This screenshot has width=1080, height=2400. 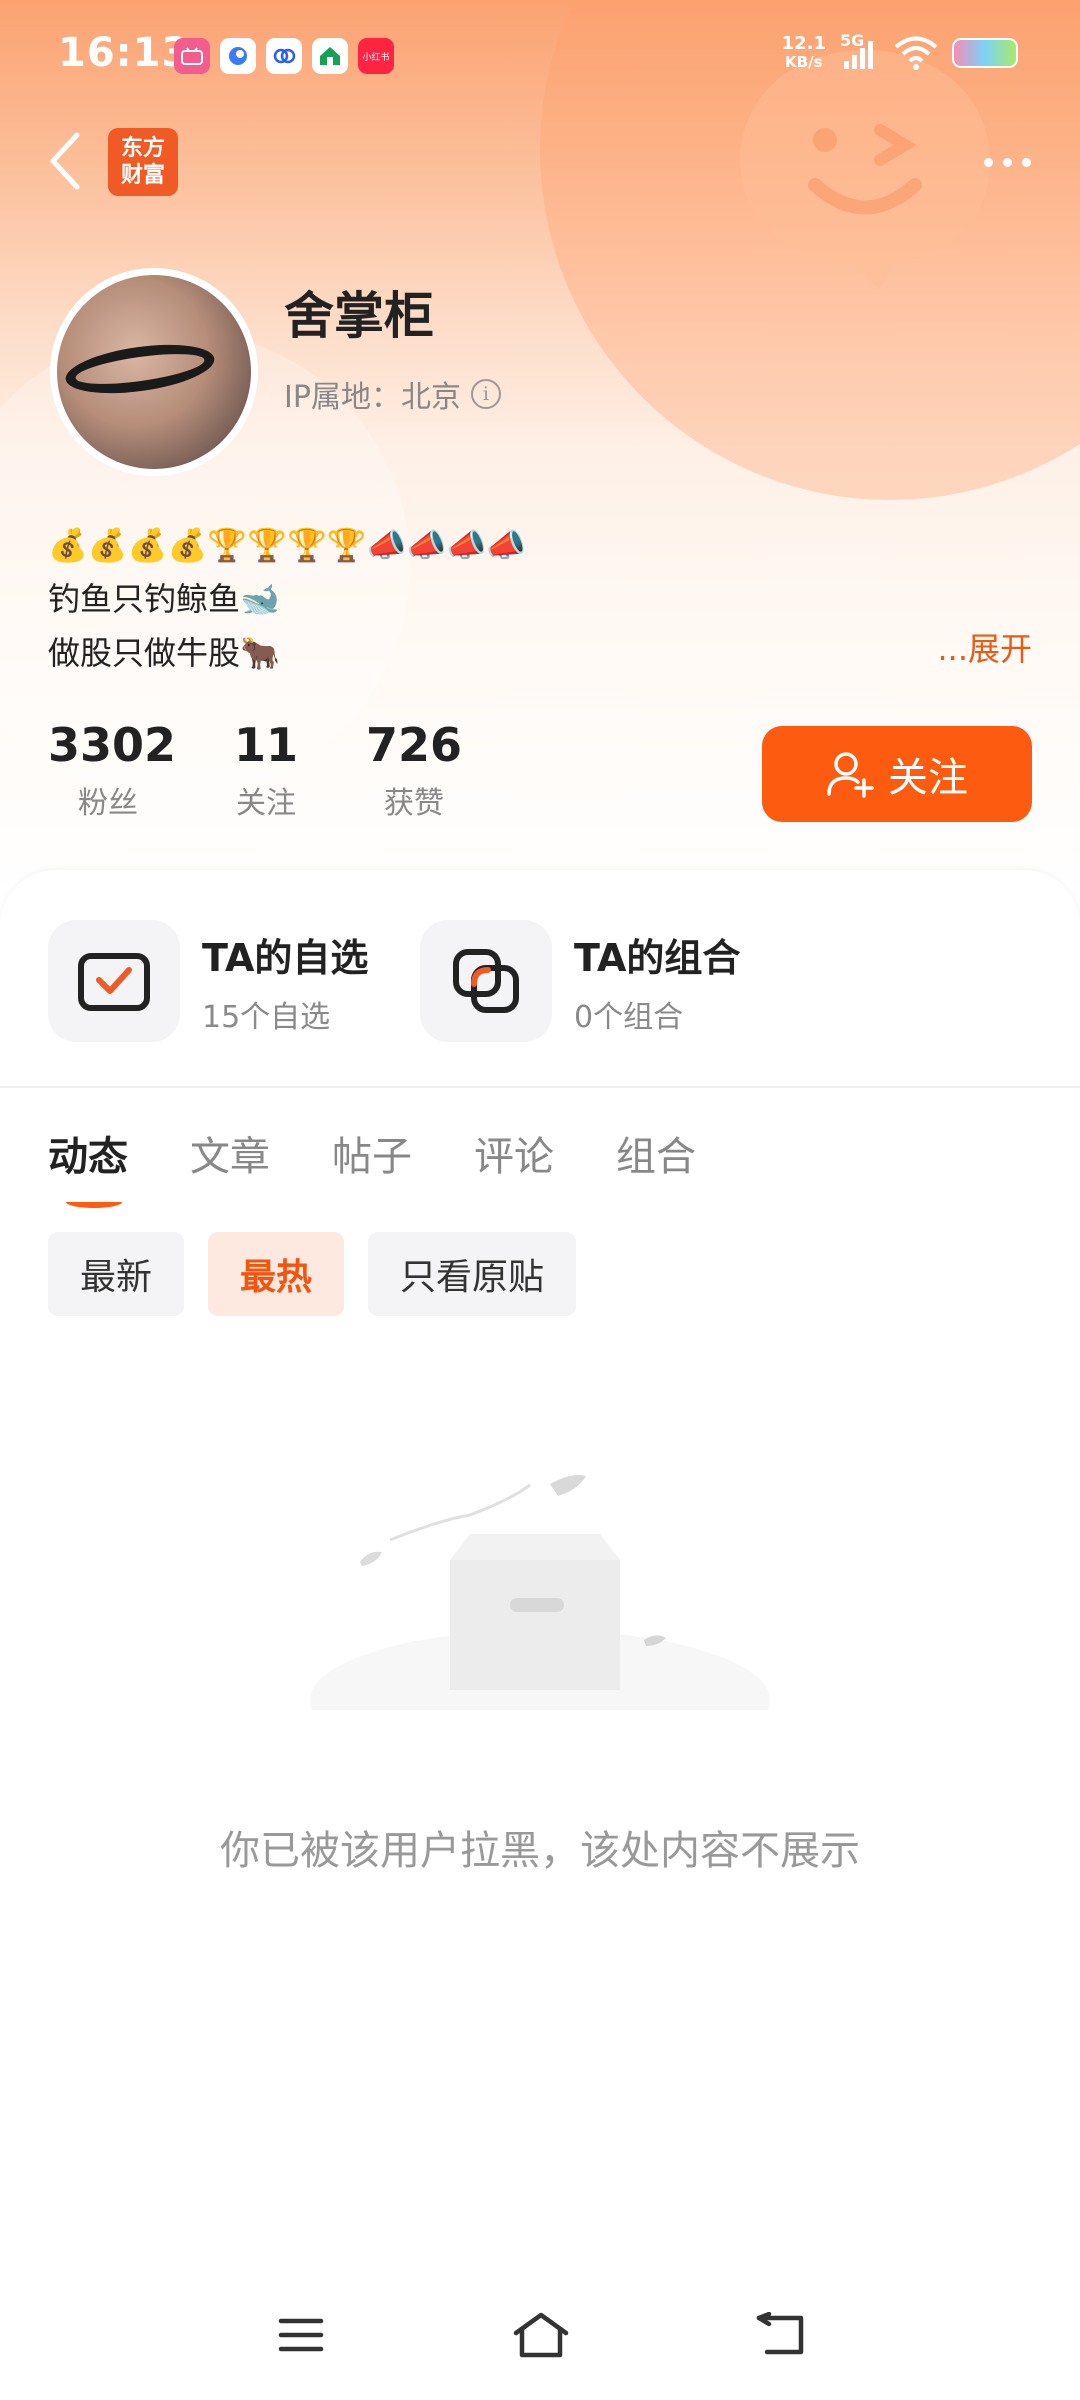 What do you see at coordinates (276, 1274) in the screenshot?
I see `filter-hottest: 最热` at bounding box center [276, 1274].